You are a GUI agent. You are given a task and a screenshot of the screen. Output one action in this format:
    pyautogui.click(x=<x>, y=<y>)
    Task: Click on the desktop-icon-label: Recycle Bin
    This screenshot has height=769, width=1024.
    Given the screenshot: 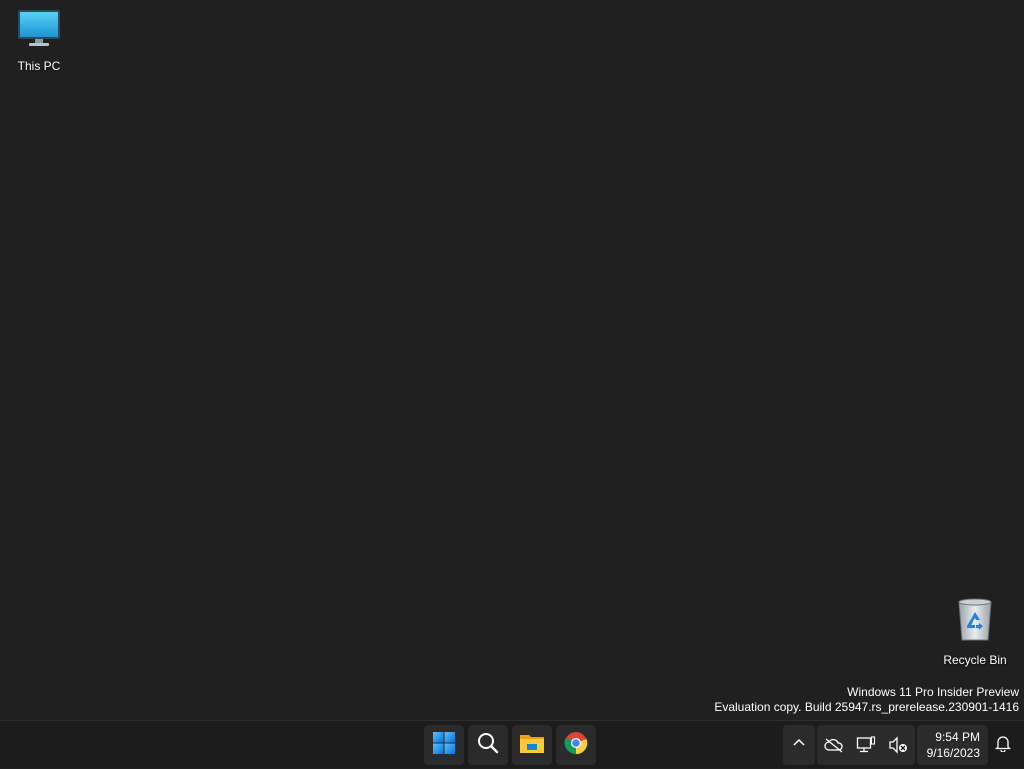 What is the action you would take?
    pyautogui.click(x=975, y=660)
    